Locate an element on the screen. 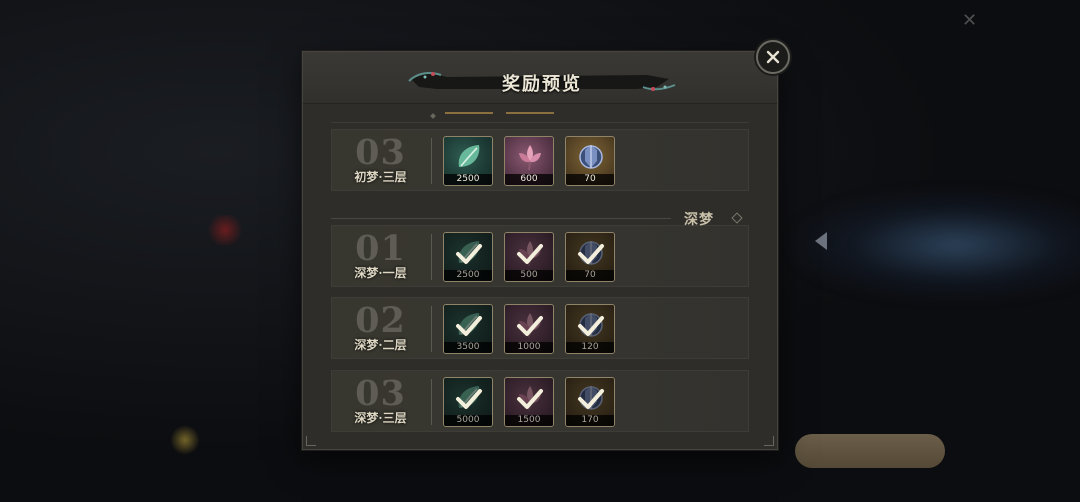 This screenshot has height=502, width=1080. section-divider-deep-dream: 深梦 is located at coordinates (540, 219).